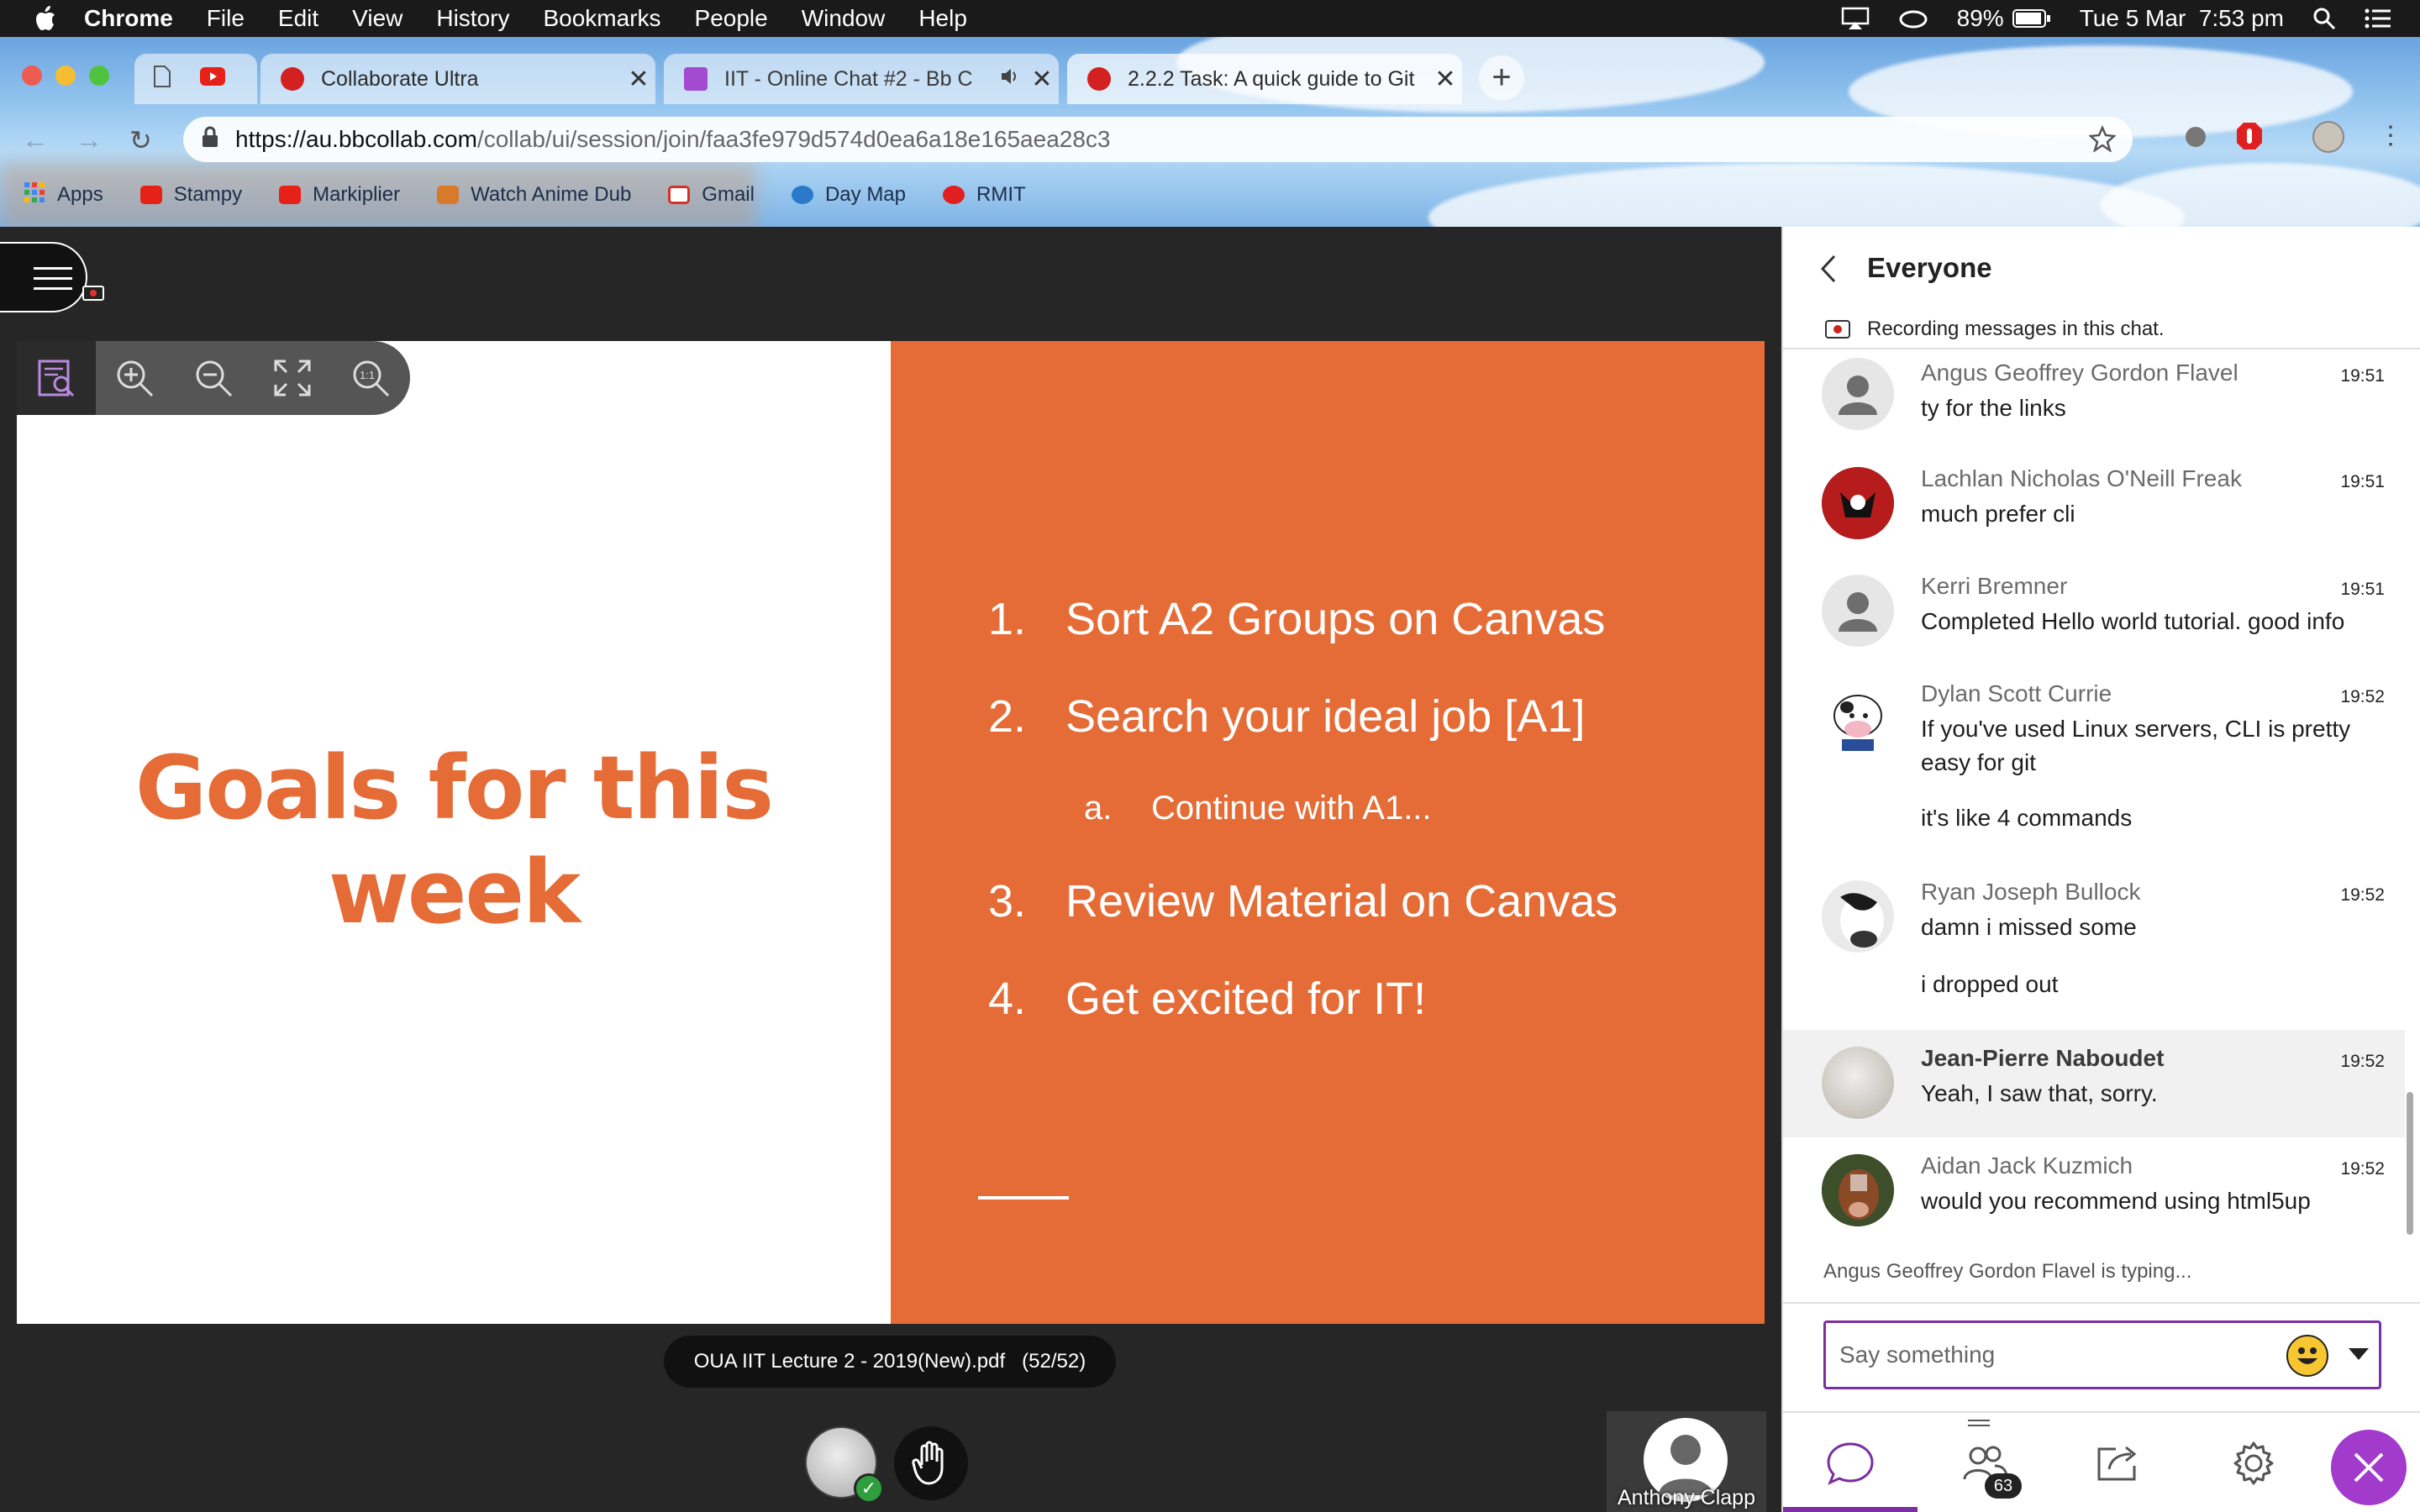  I want to click on bookmark-gmail: Gmail, so click(711, 195).